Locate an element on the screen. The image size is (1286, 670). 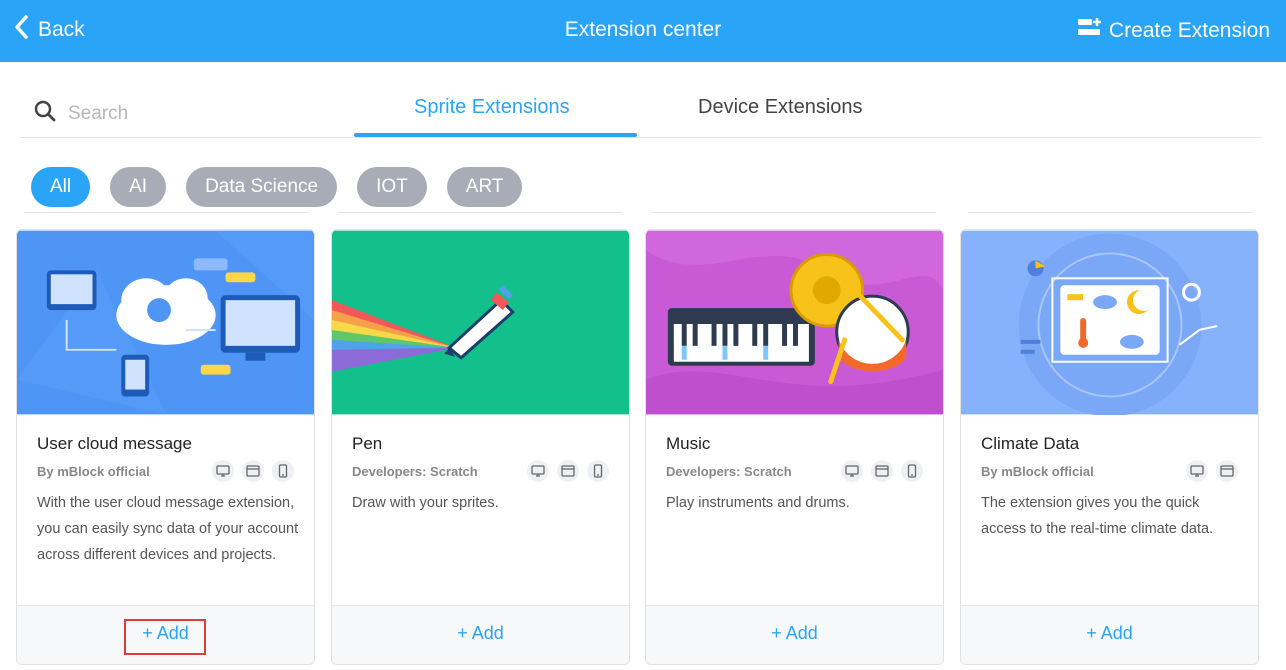
search-icon is located at coordinates (45, 113).